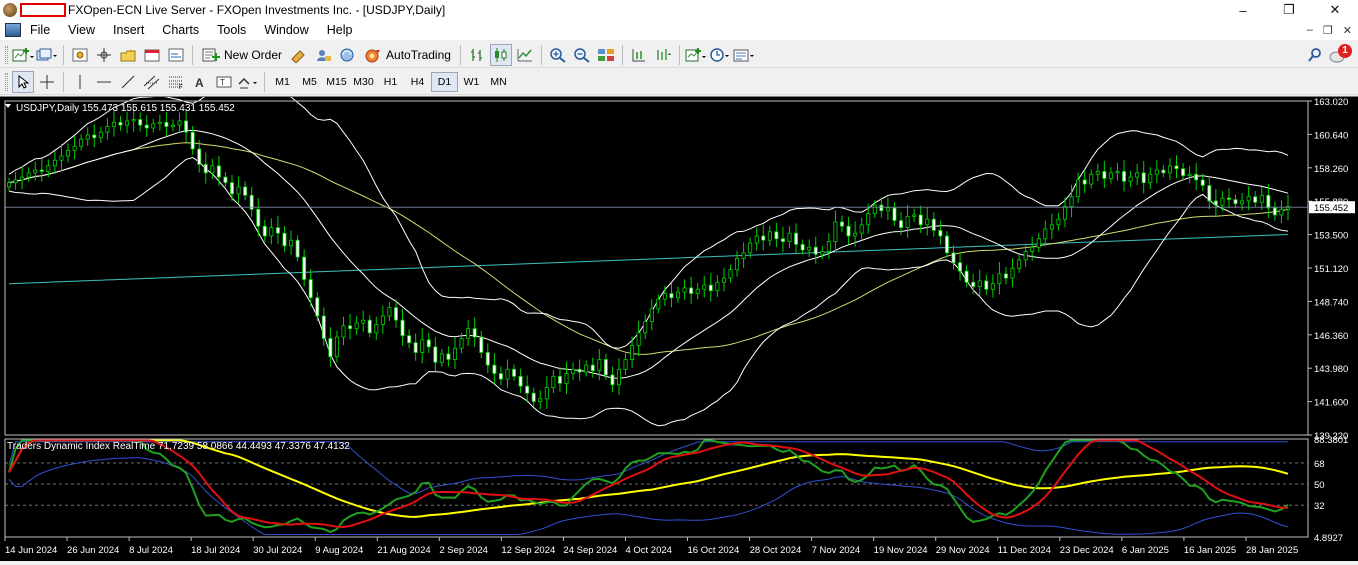 Image resolution: width=1358 pixels, height=565 pixels. I want to click on mdi-restore-button: ❐, so click(1328, 30).